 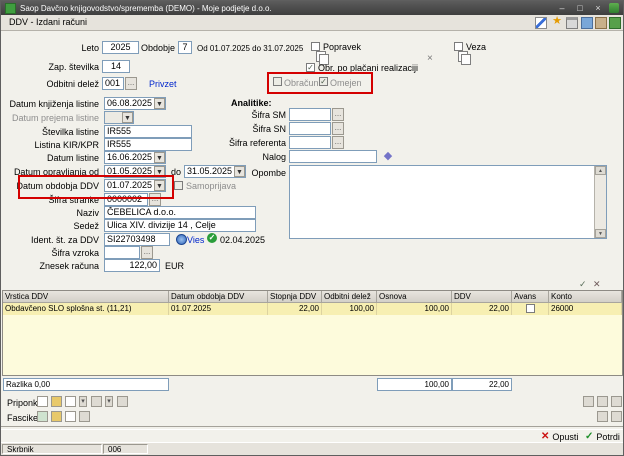 I want to click on sum-osnova-field: 100,00, so click(x=414, y=384).